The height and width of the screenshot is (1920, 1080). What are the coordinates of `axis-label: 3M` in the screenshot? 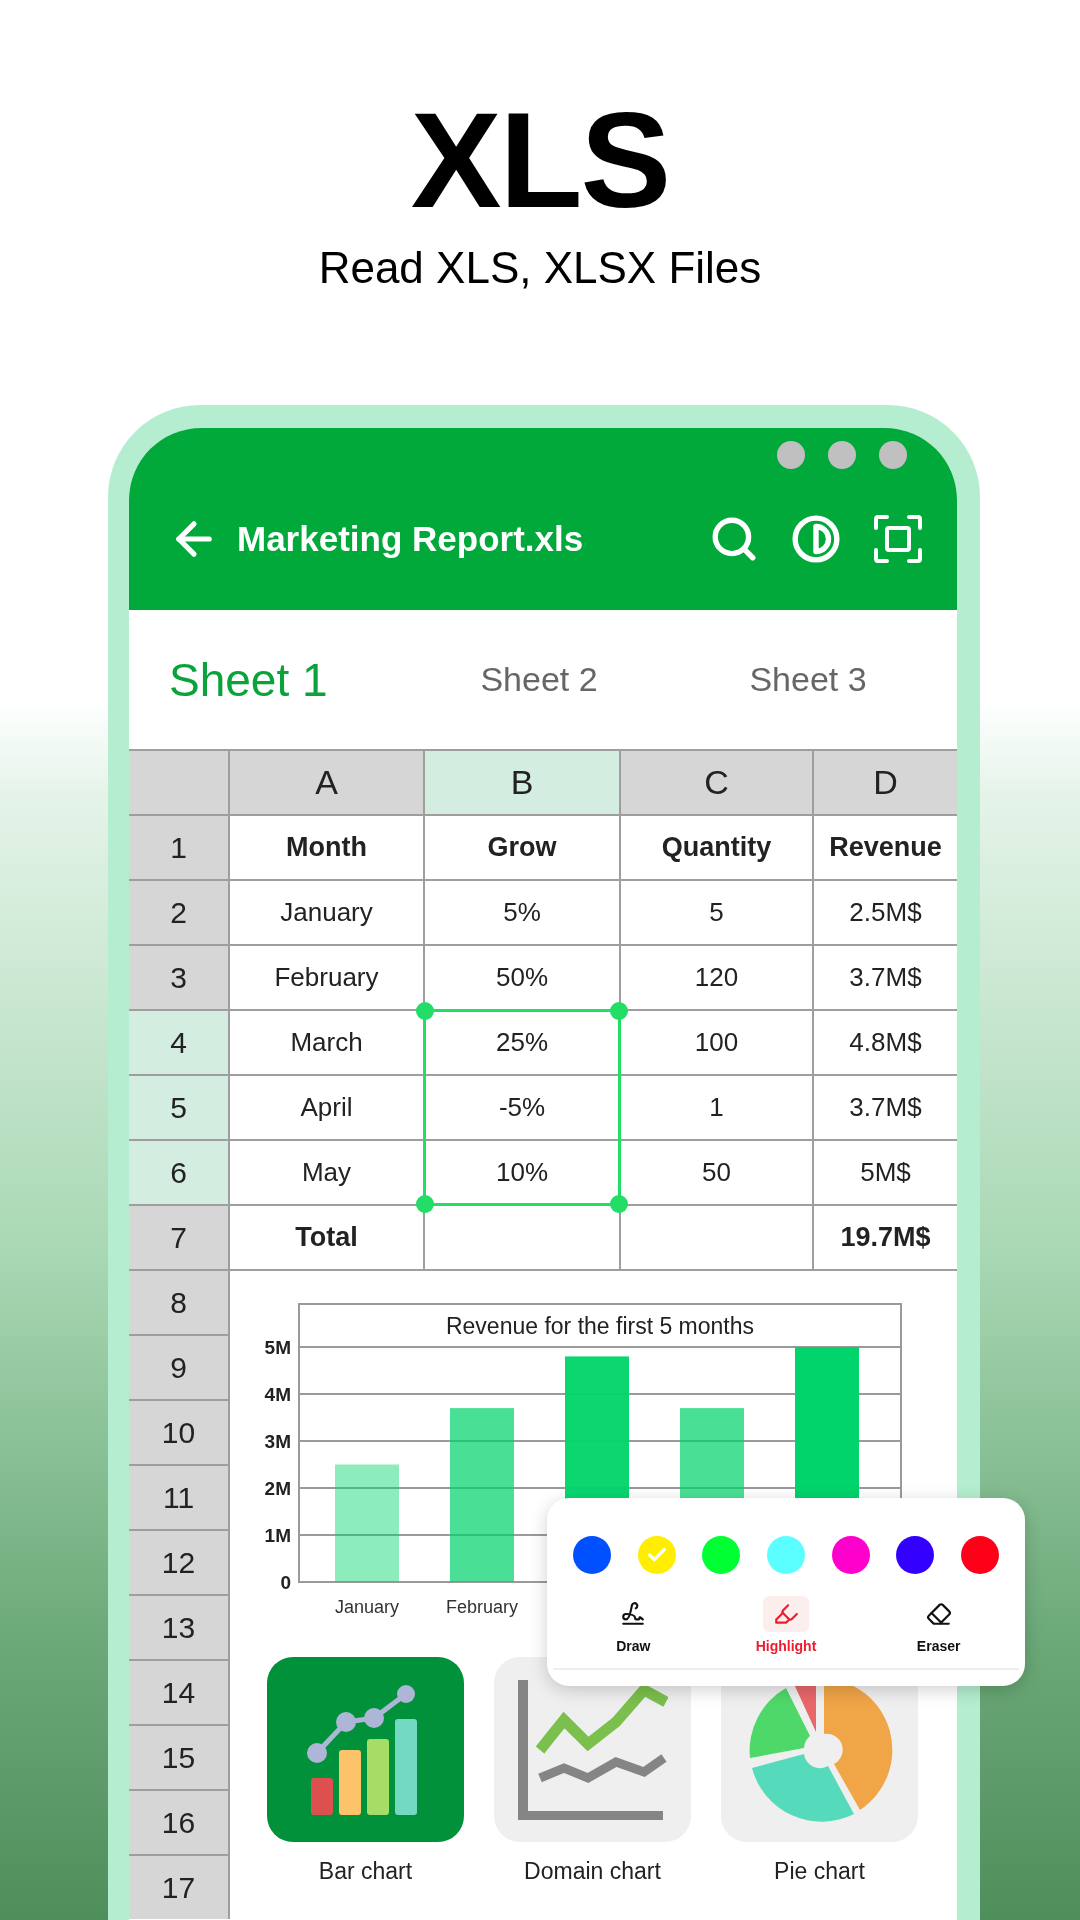 It's located at (277, 1441).